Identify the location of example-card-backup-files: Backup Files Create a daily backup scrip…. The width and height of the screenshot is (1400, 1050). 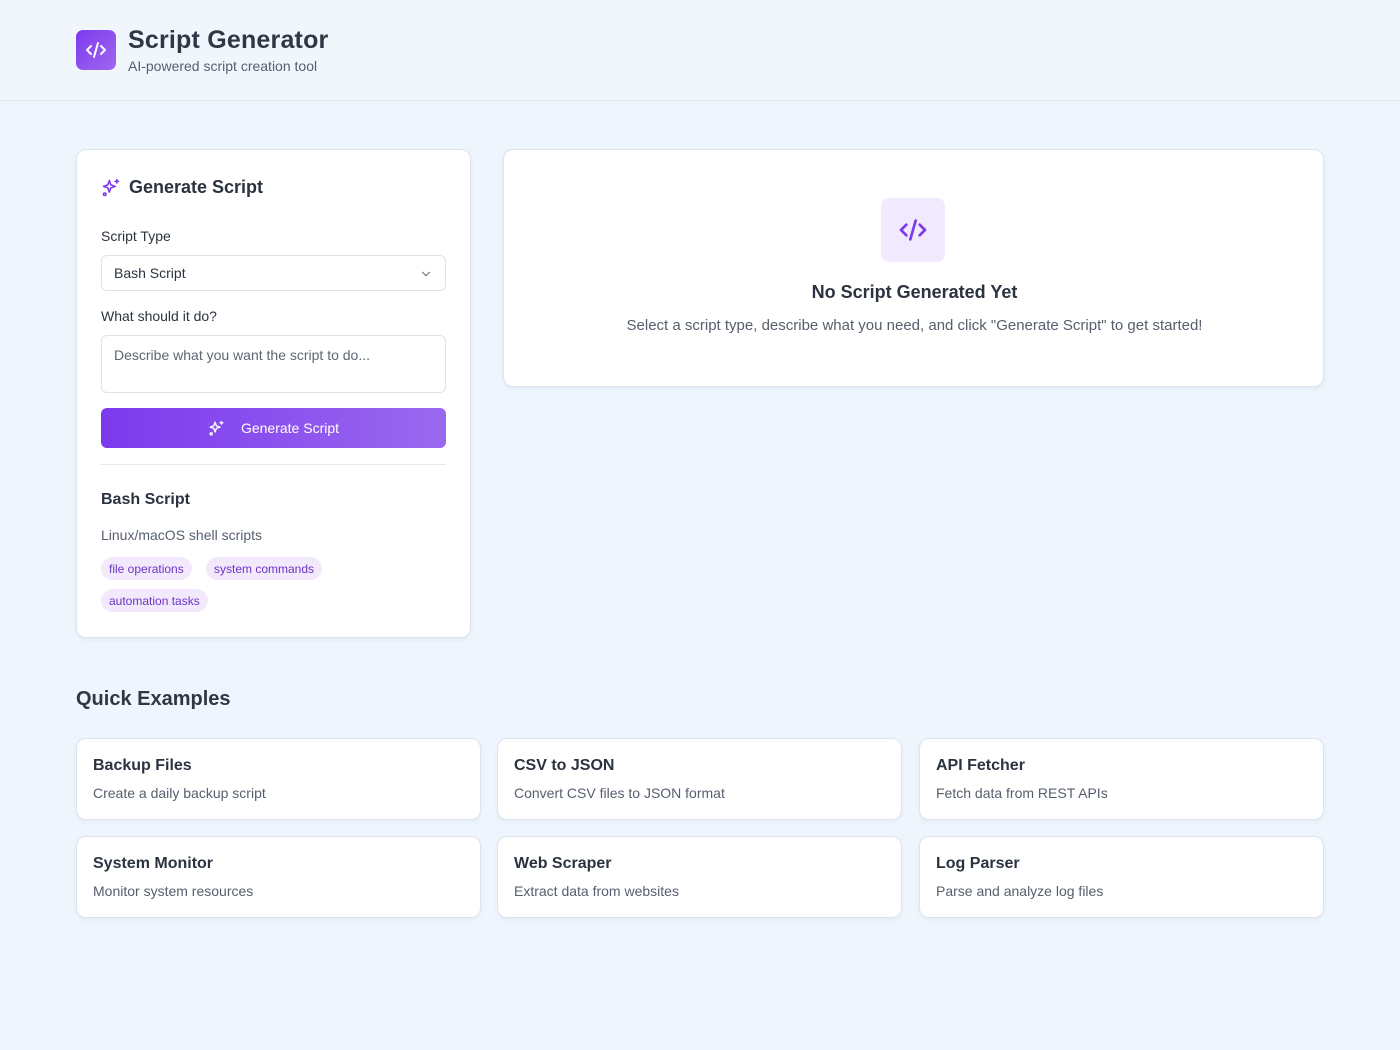
(278, 779).